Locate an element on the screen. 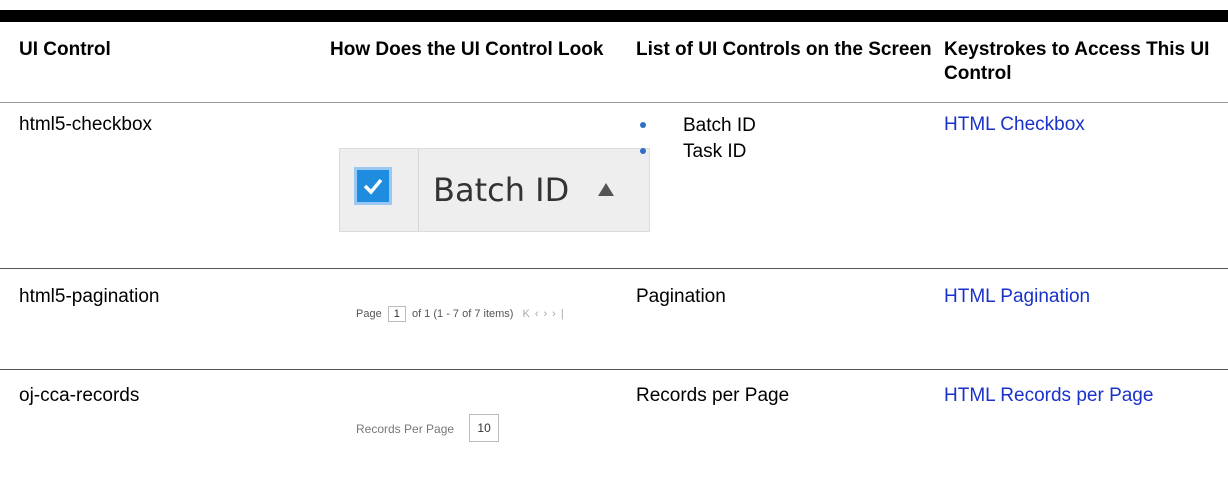 The height and width of the screenshot is (487, 1228). pagination-page-label: Page is located at coordinates (369, 314).